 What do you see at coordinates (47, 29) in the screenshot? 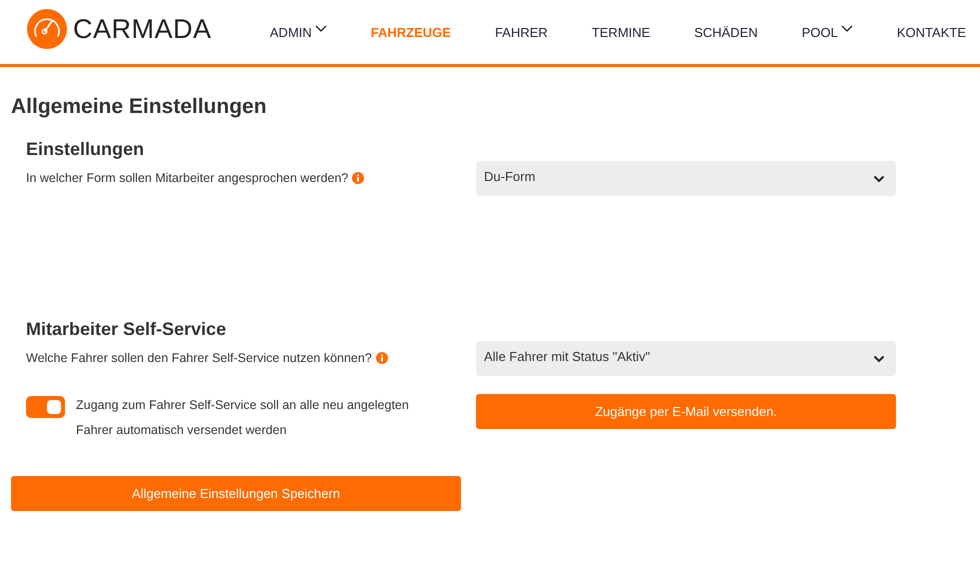
I see `speedometer-logo-icon` at bounding box center [47, 29].